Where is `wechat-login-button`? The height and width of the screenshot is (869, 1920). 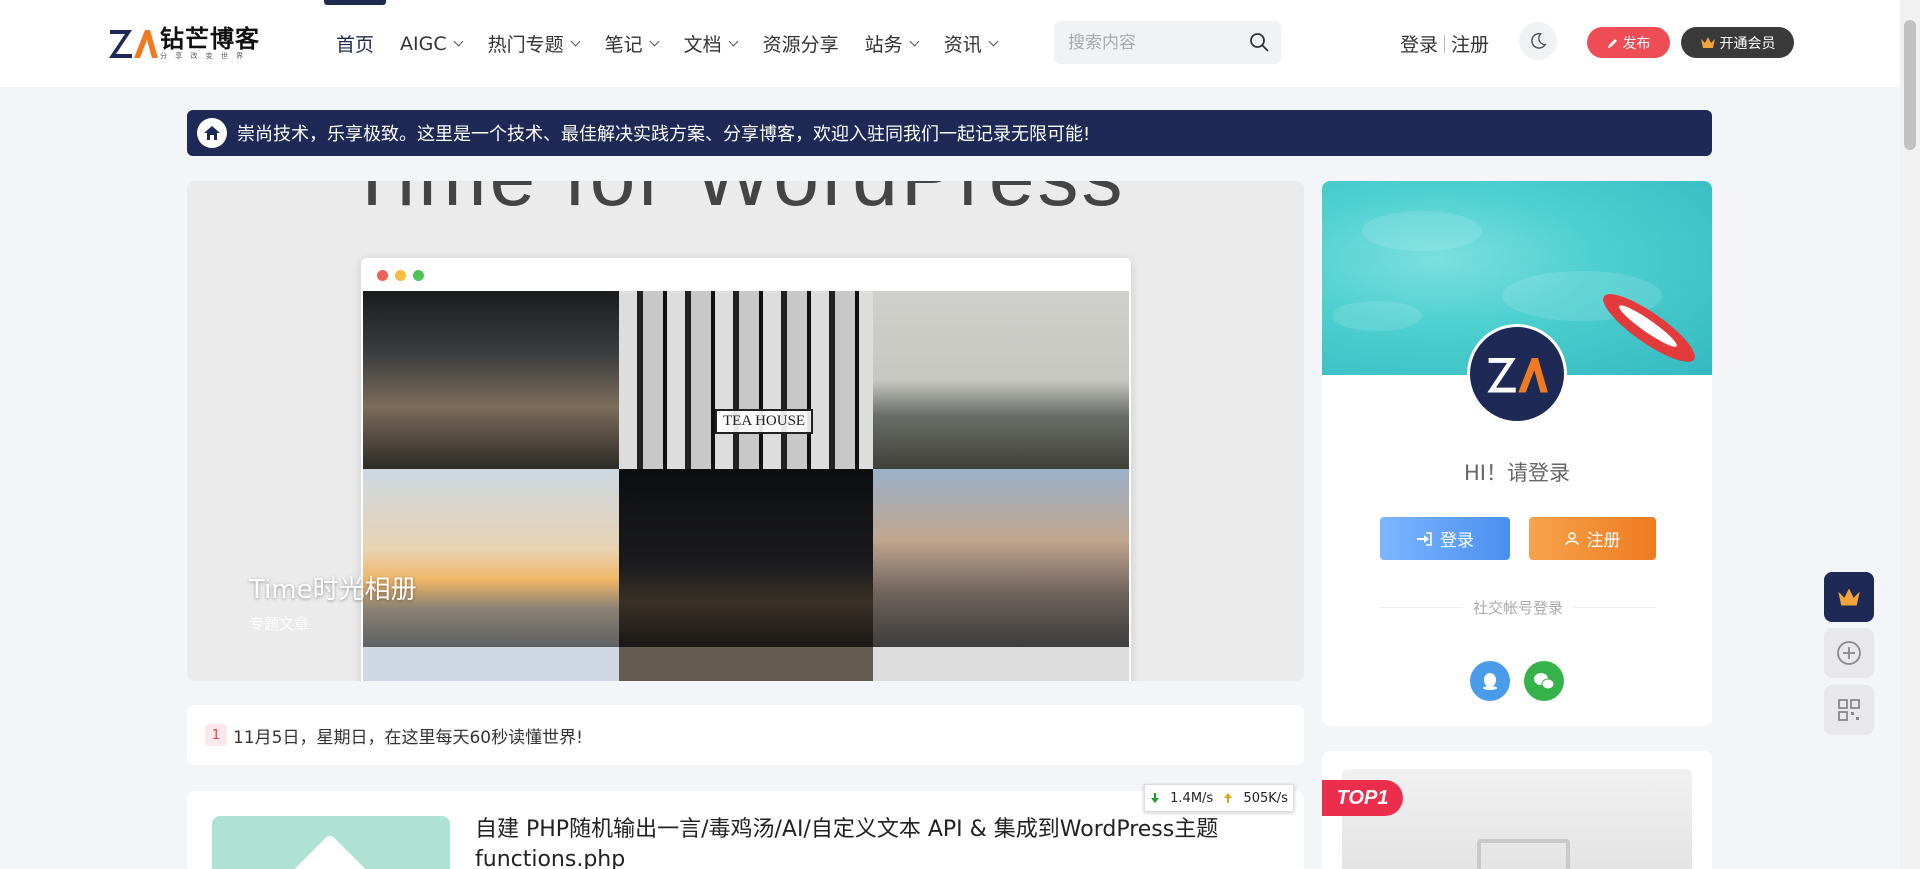 wechat-login-button is located at coordinates (1544, 681).